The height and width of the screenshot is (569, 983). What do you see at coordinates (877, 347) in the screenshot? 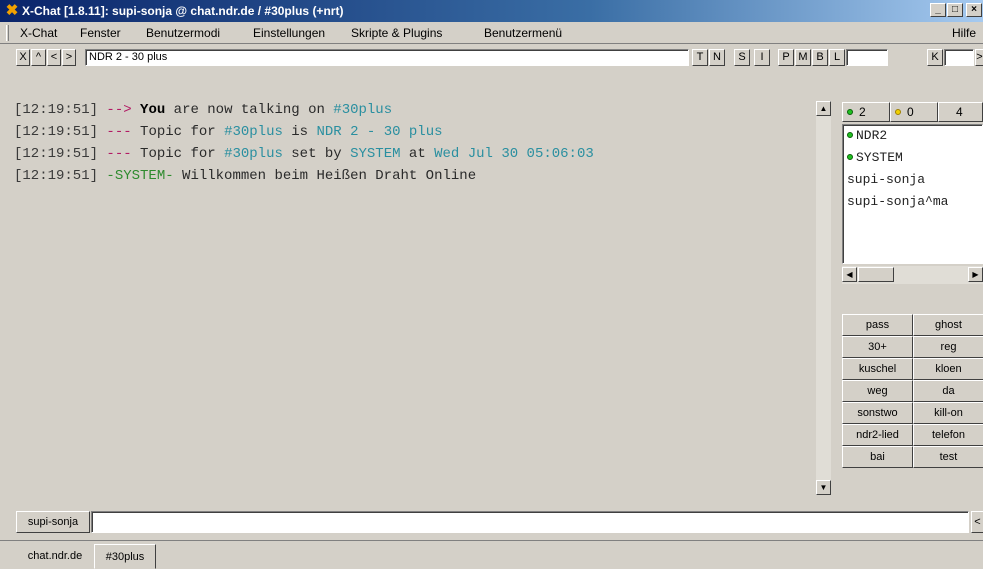
I see `user-action-button-30-: 30+` at bounding box center [877, 347].